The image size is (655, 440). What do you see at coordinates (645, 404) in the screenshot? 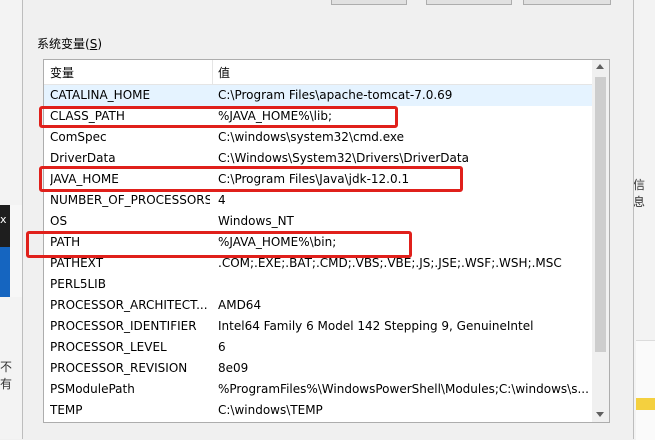
I see `background-yellow-bar` at bounding box center [645, 404].